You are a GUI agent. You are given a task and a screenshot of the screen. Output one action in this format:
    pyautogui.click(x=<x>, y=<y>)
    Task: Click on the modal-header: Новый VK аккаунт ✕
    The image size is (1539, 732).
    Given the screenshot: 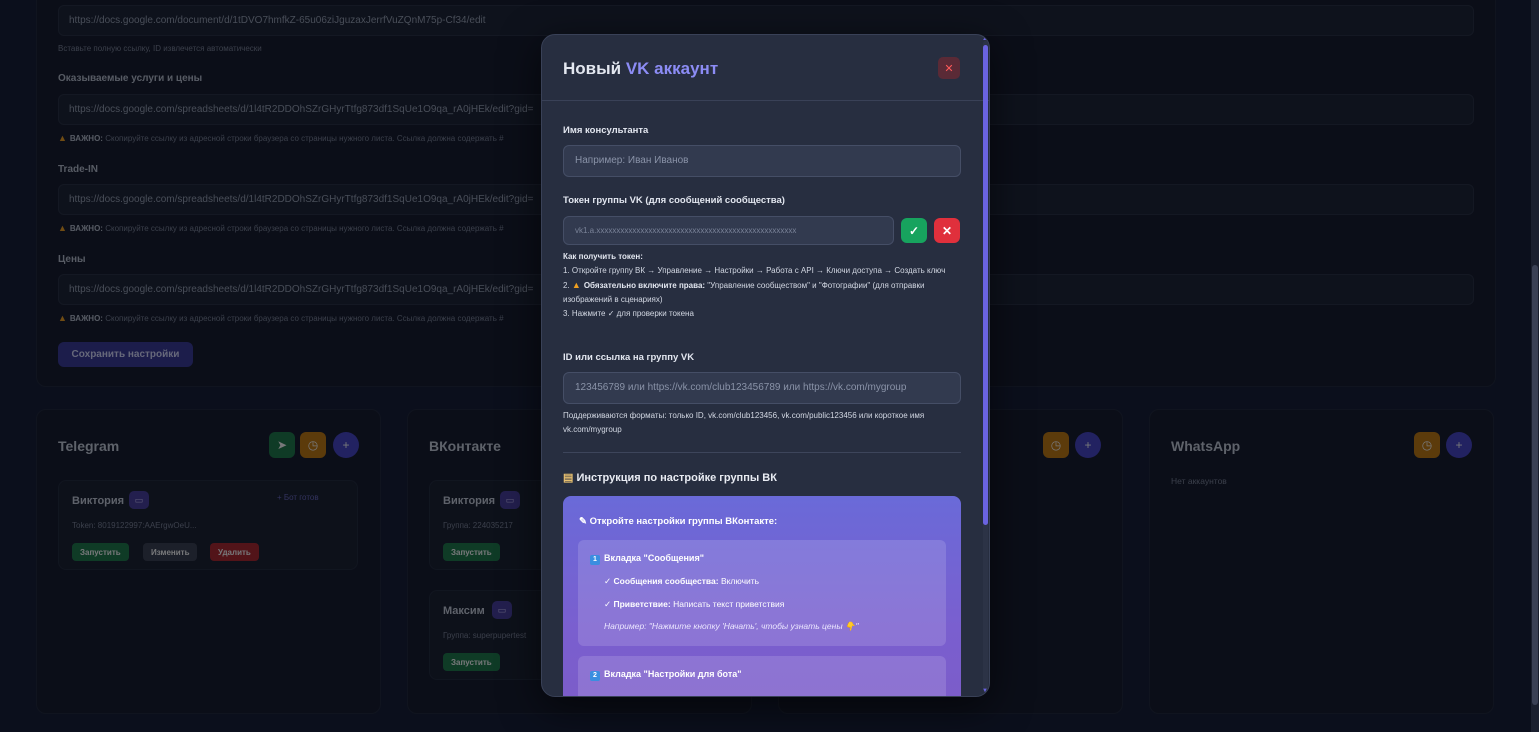 What is the action you would take?
    pyautogui.click(x=765, y=68)
    